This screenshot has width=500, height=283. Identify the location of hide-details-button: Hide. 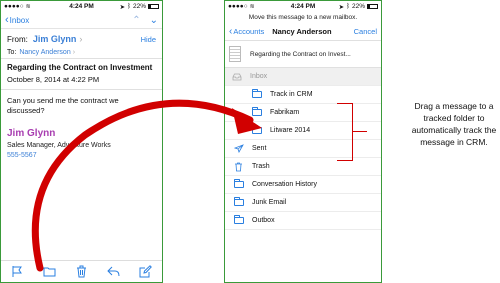
(148, 39).